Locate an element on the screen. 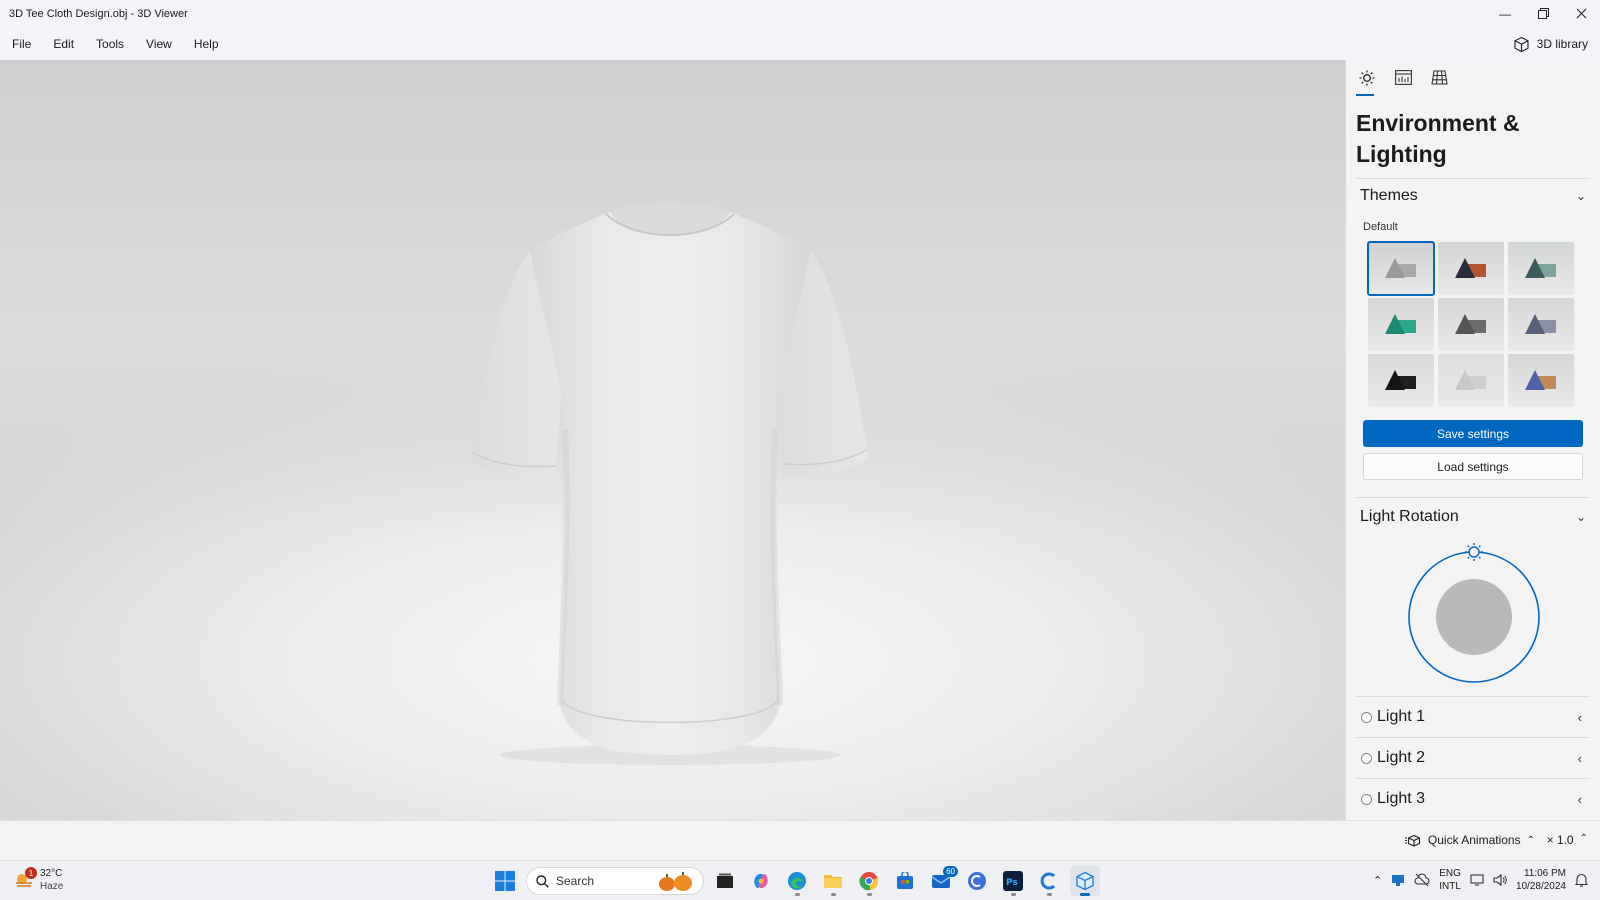 This screenshot has width=1600, height=900. themes-heading: Themes is located at coordinates (1389, 195).